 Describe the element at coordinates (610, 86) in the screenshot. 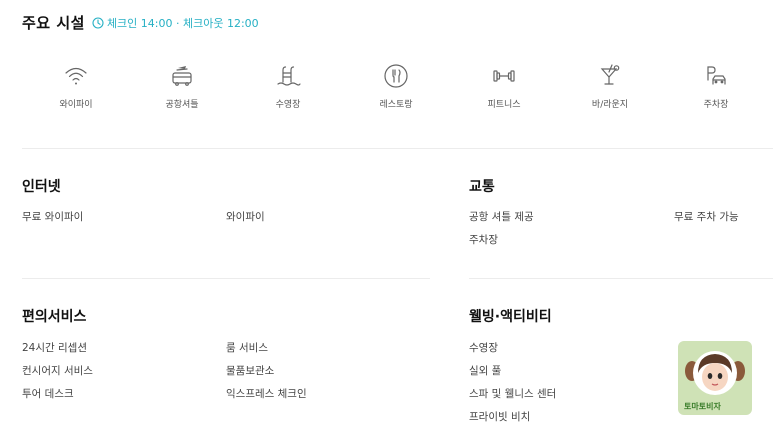

I see `amenity-bar: 바/라운지` at that location.